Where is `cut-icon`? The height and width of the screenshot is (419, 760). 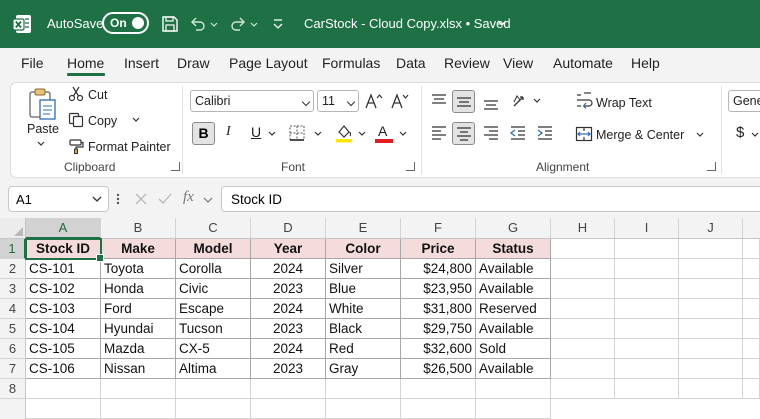
cut-icon is located at coordinates (76, 94).